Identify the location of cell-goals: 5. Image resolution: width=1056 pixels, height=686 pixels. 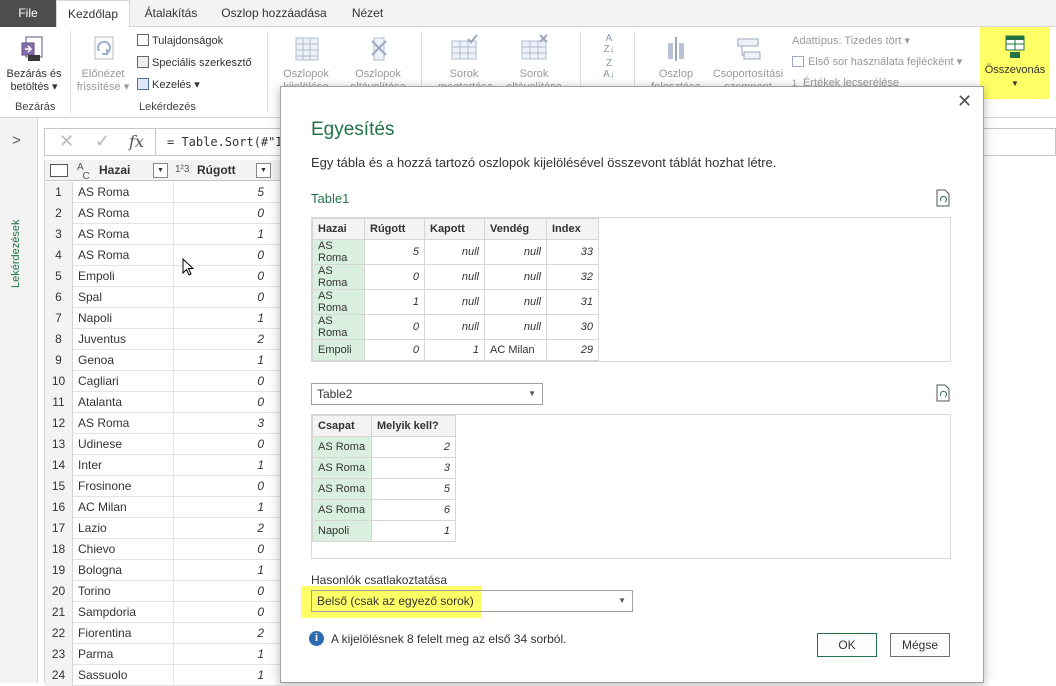
(222, 192).